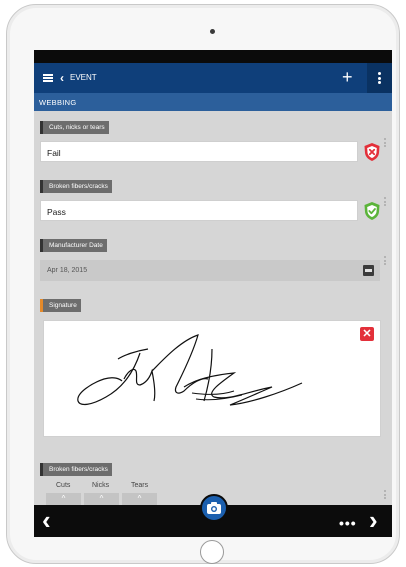  What do you see at coordinates (213, 56) in the screenshot?
I see `status-bar` at bounding box center [213, 56].